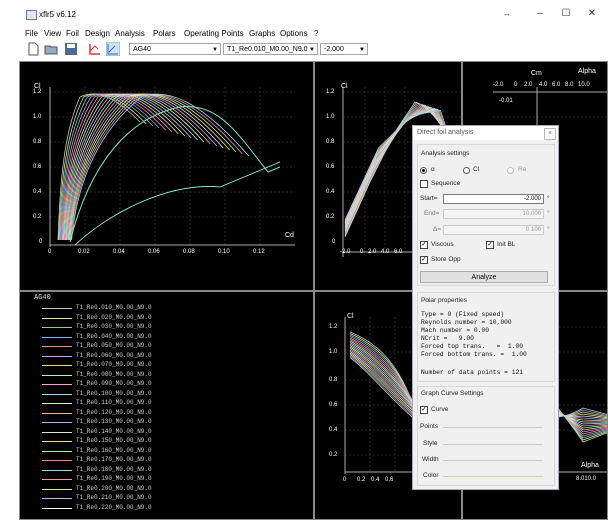 This screenshot has height=520, width=608. I want to click on menu-graphs: Graphs, so click(262, 33).